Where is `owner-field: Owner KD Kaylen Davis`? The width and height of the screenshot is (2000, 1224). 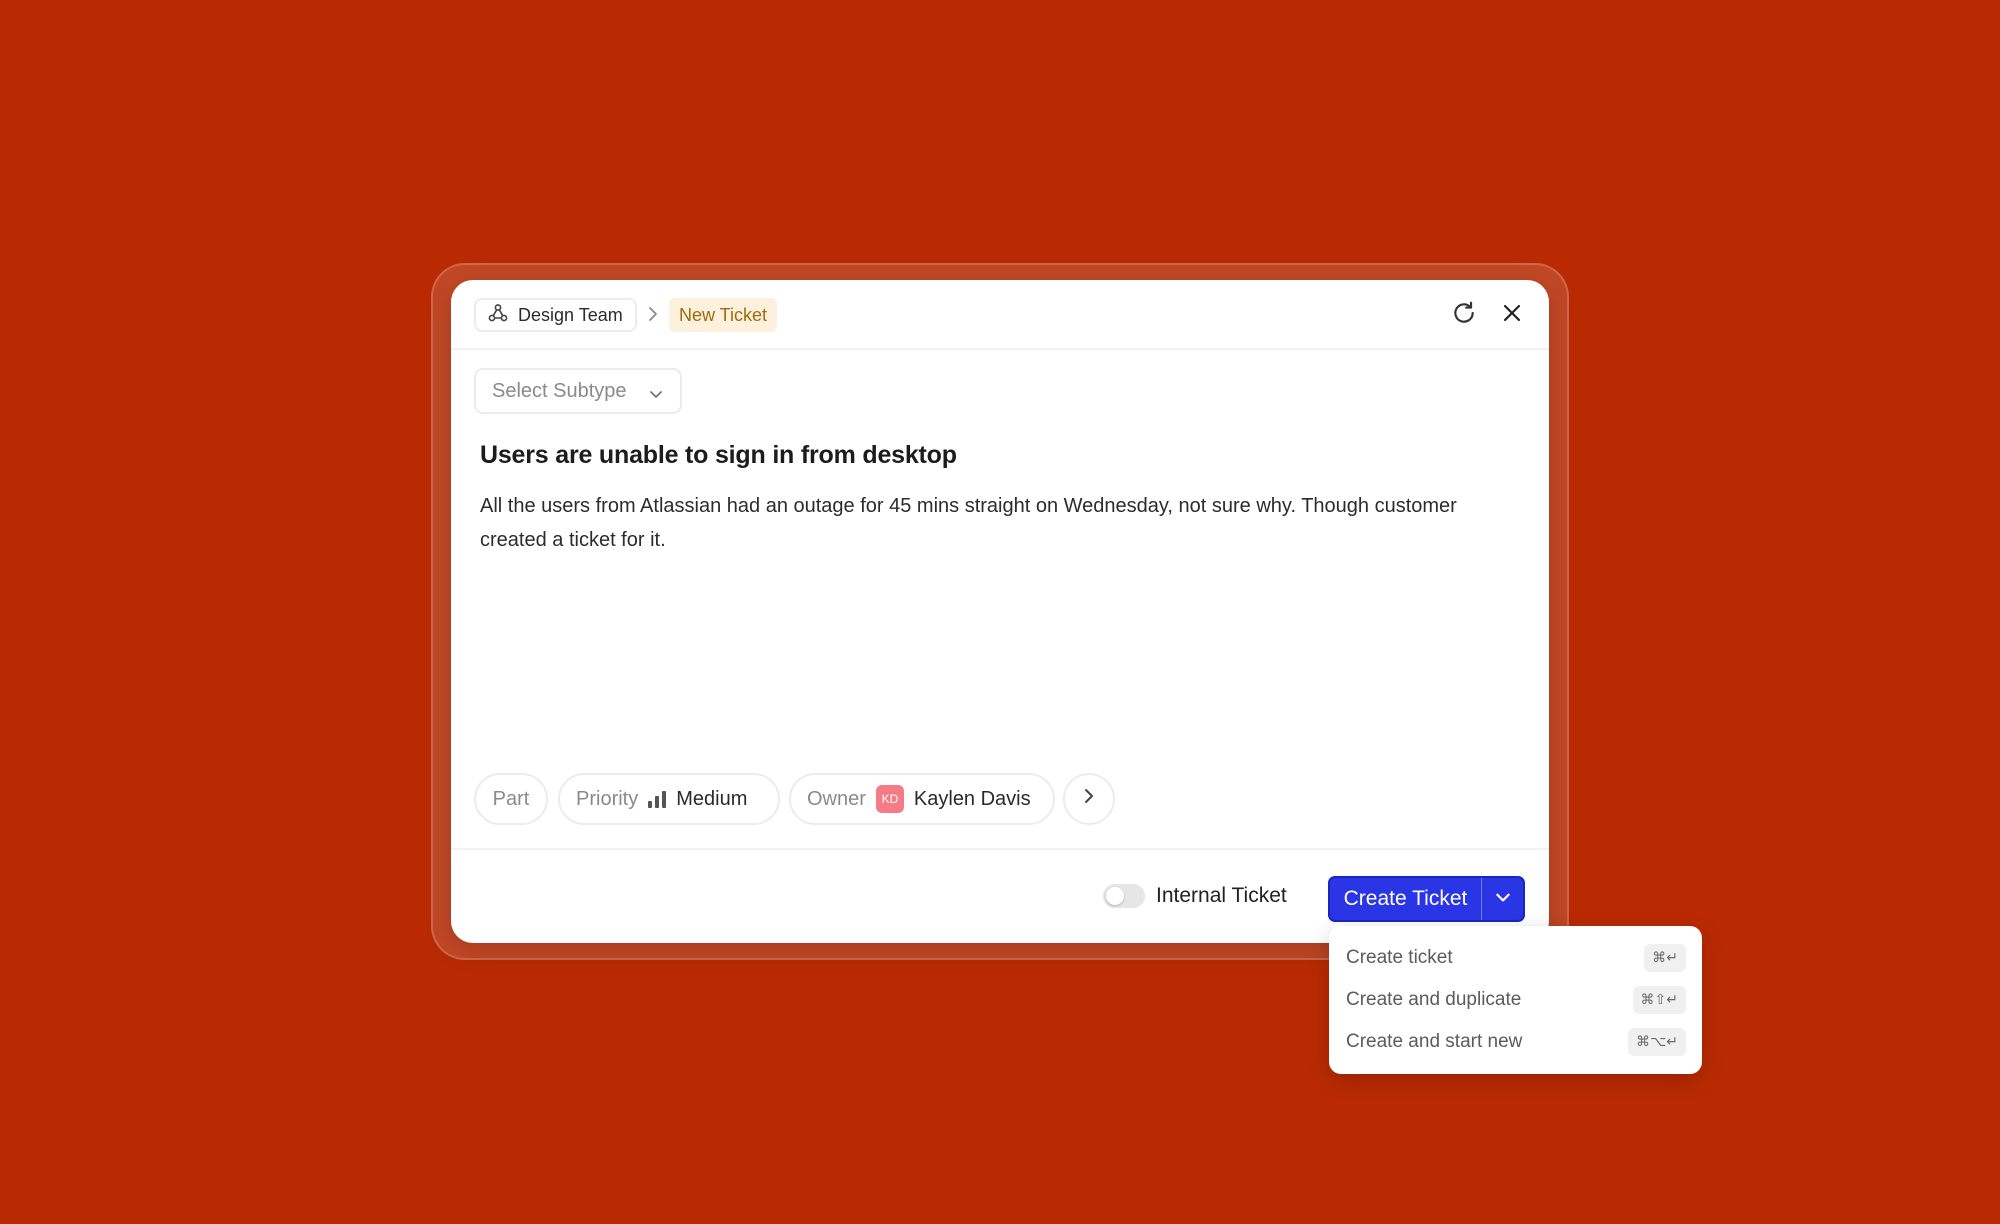 owner-field: Owner KD Kaylen Davis is located at coordinates (922, 799).